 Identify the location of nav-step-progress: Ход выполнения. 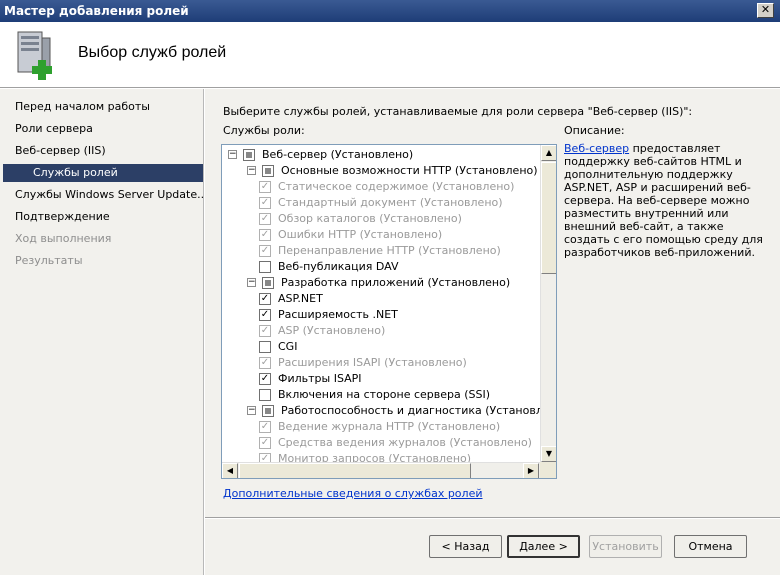
(63, 238).